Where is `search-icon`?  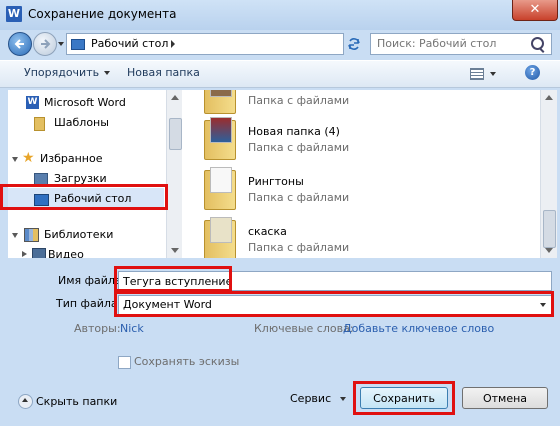
search-icon is located at coordinates (537, 43).